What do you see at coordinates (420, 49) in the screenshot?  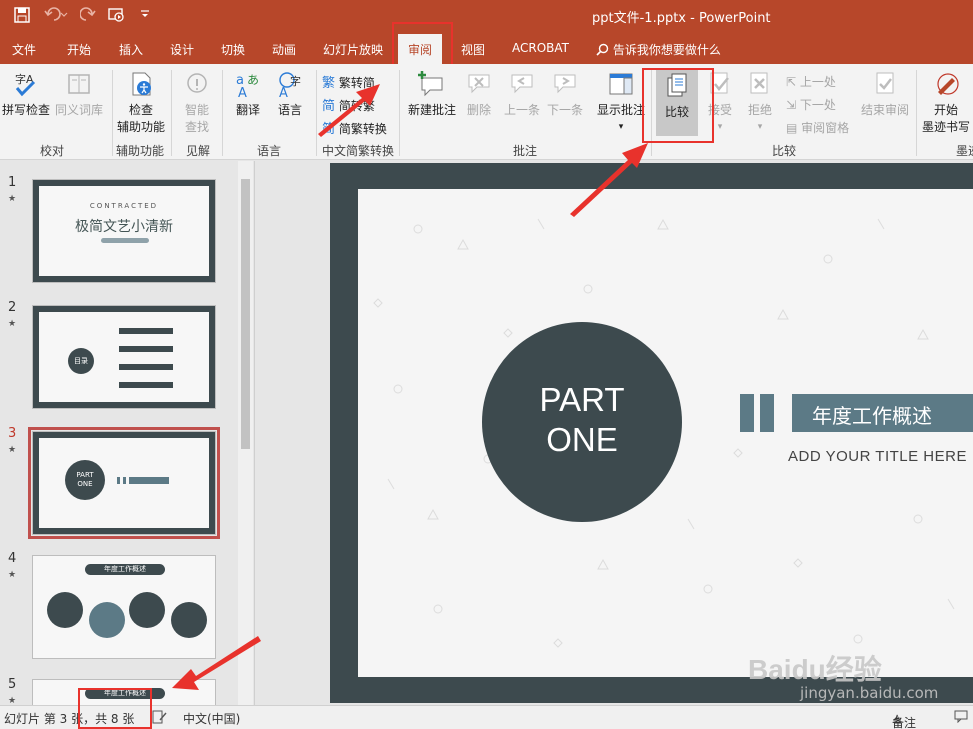 I see `tab-review: 审阅` at bounding box center [420, 49].